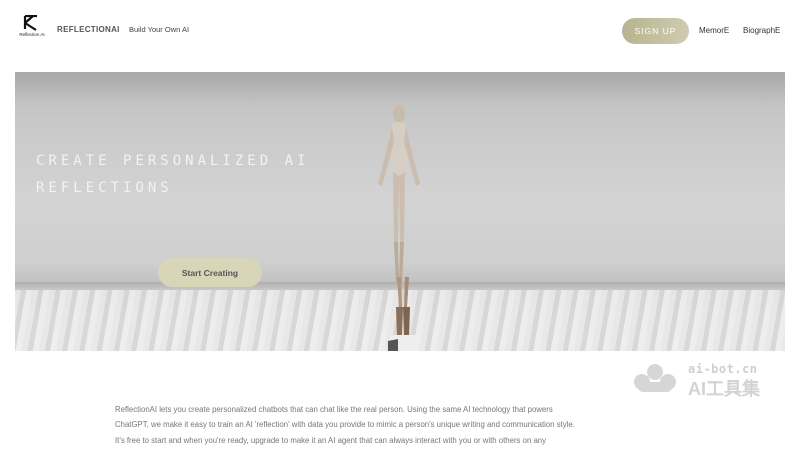 This screenshot has height=450, width=800. What do you see at coordinates (196, 175) in the screenshot?
I see `hero-title: CREATE PERSONALIZED AI REFLECTIONS` at bounding box center [196, 175].